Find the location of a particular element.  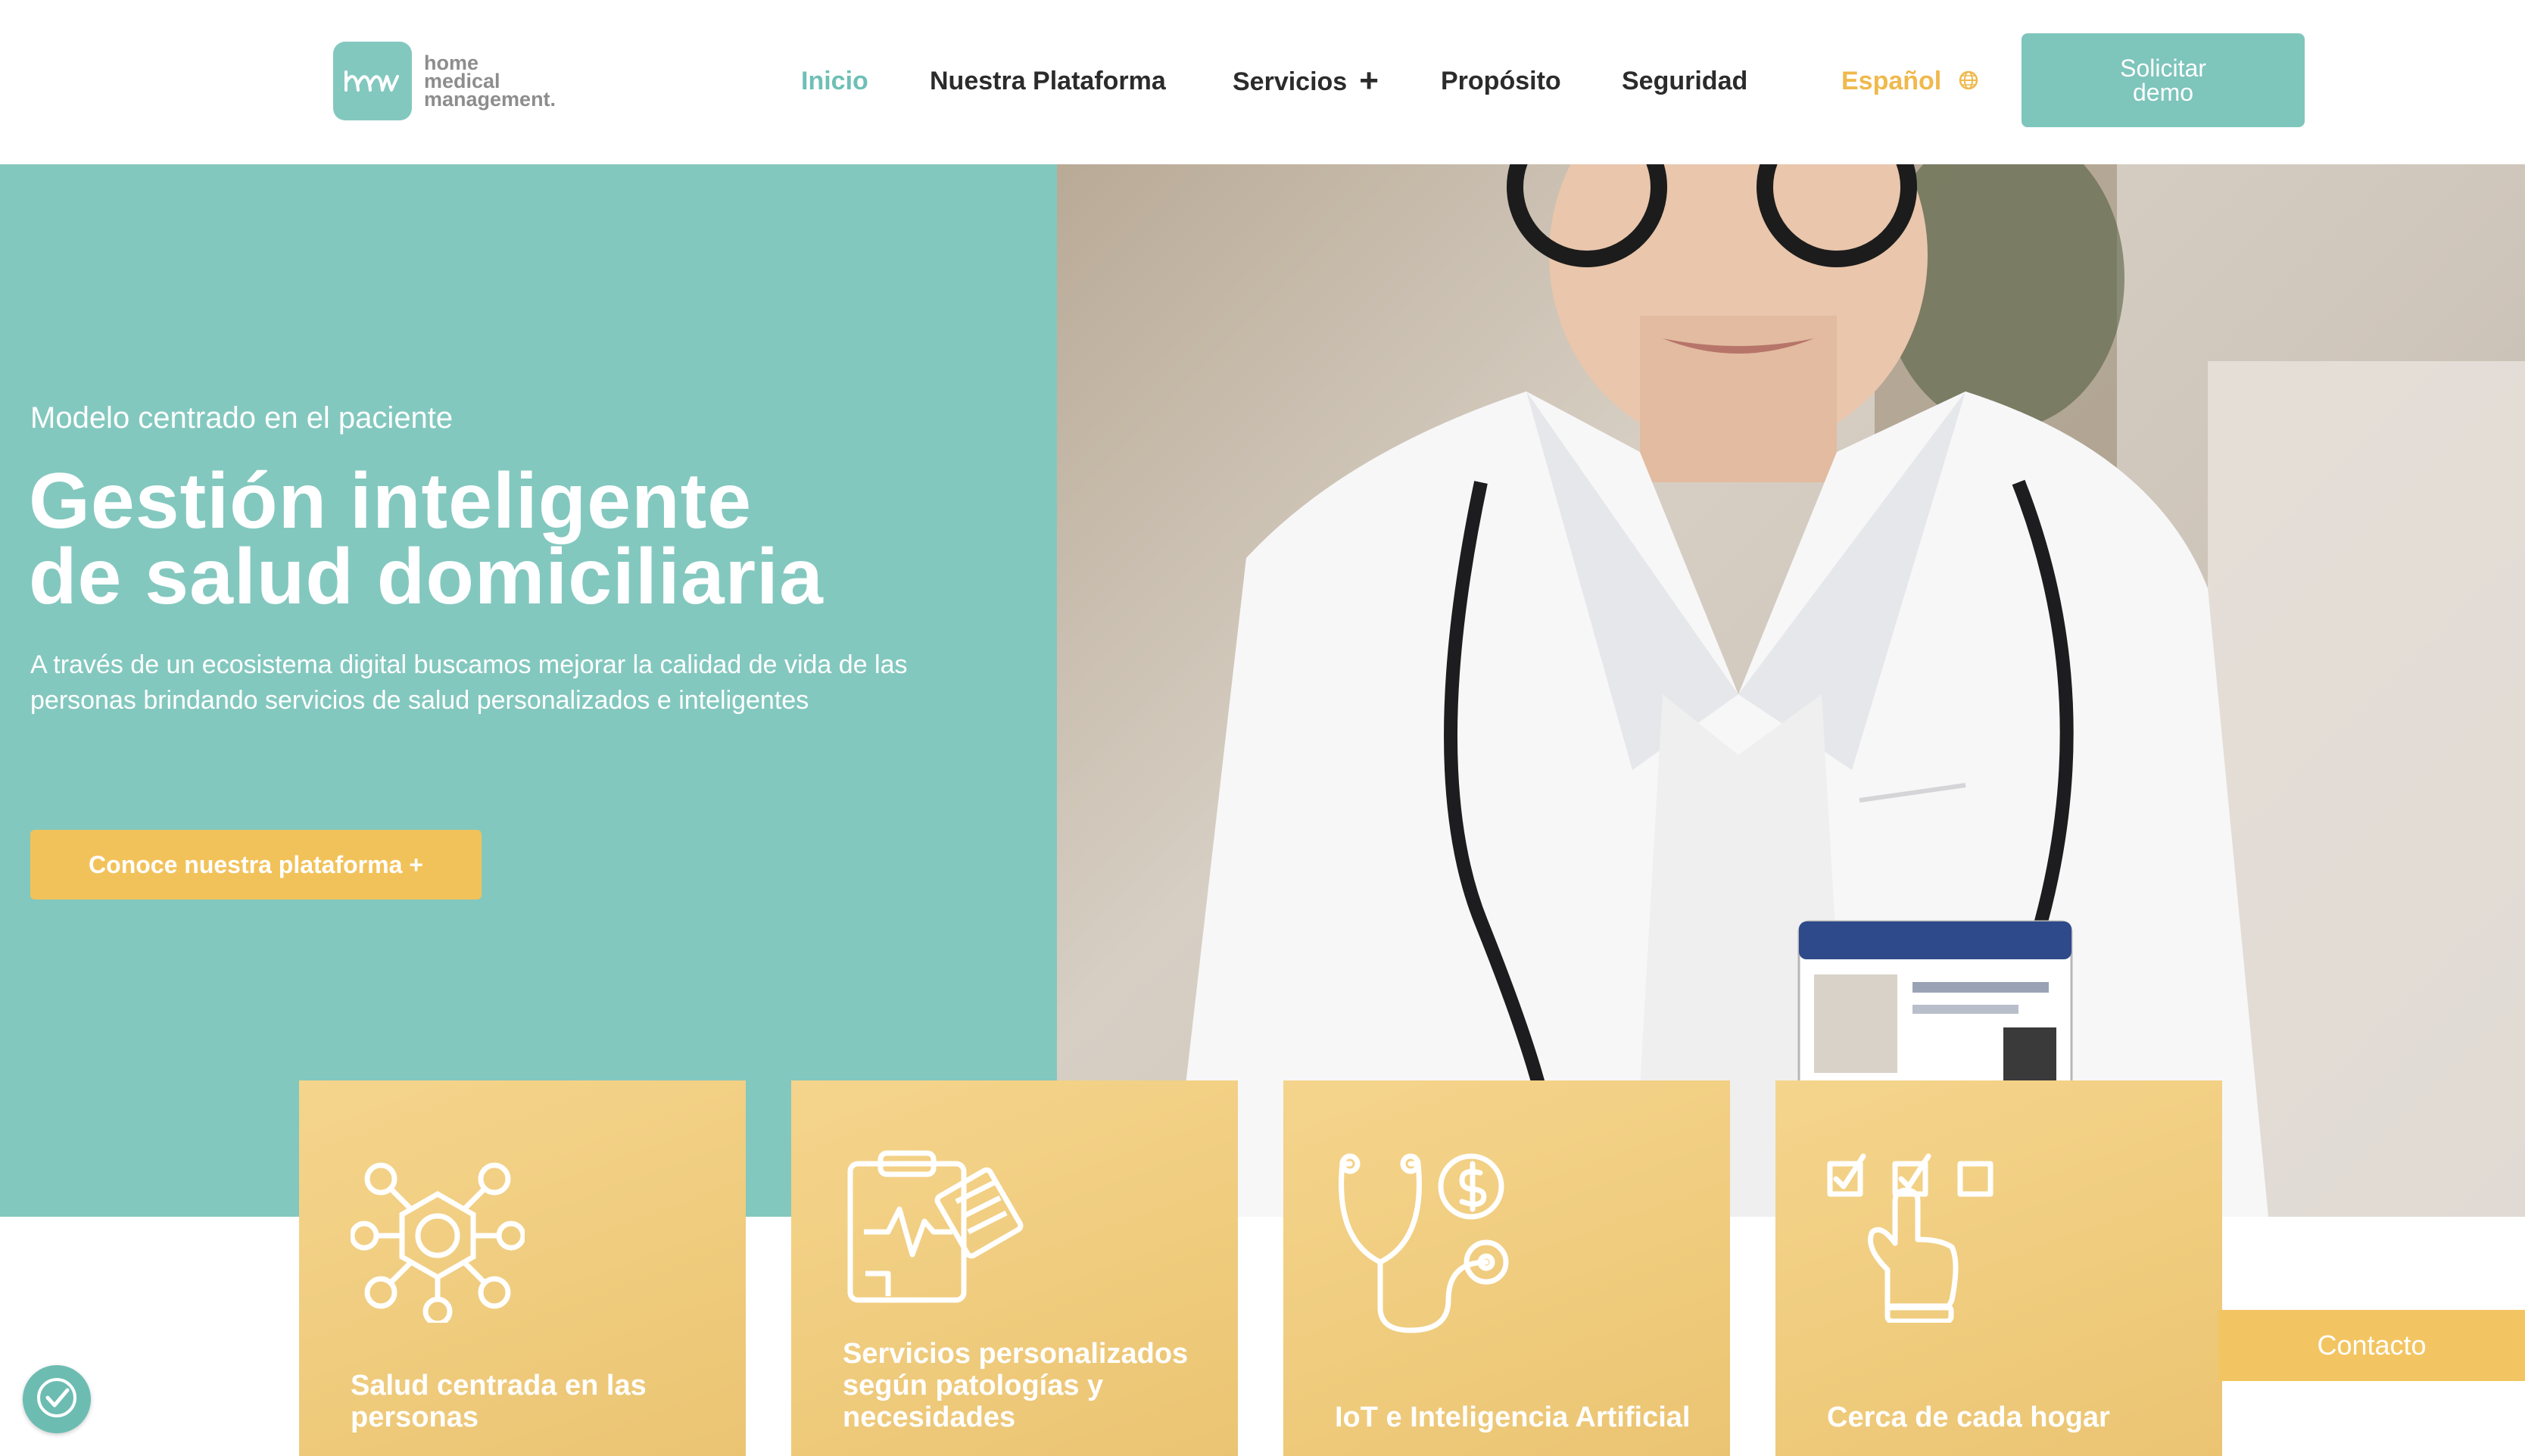

hero-title-line: Gestión inteligente is located at coordinates (391, 501).